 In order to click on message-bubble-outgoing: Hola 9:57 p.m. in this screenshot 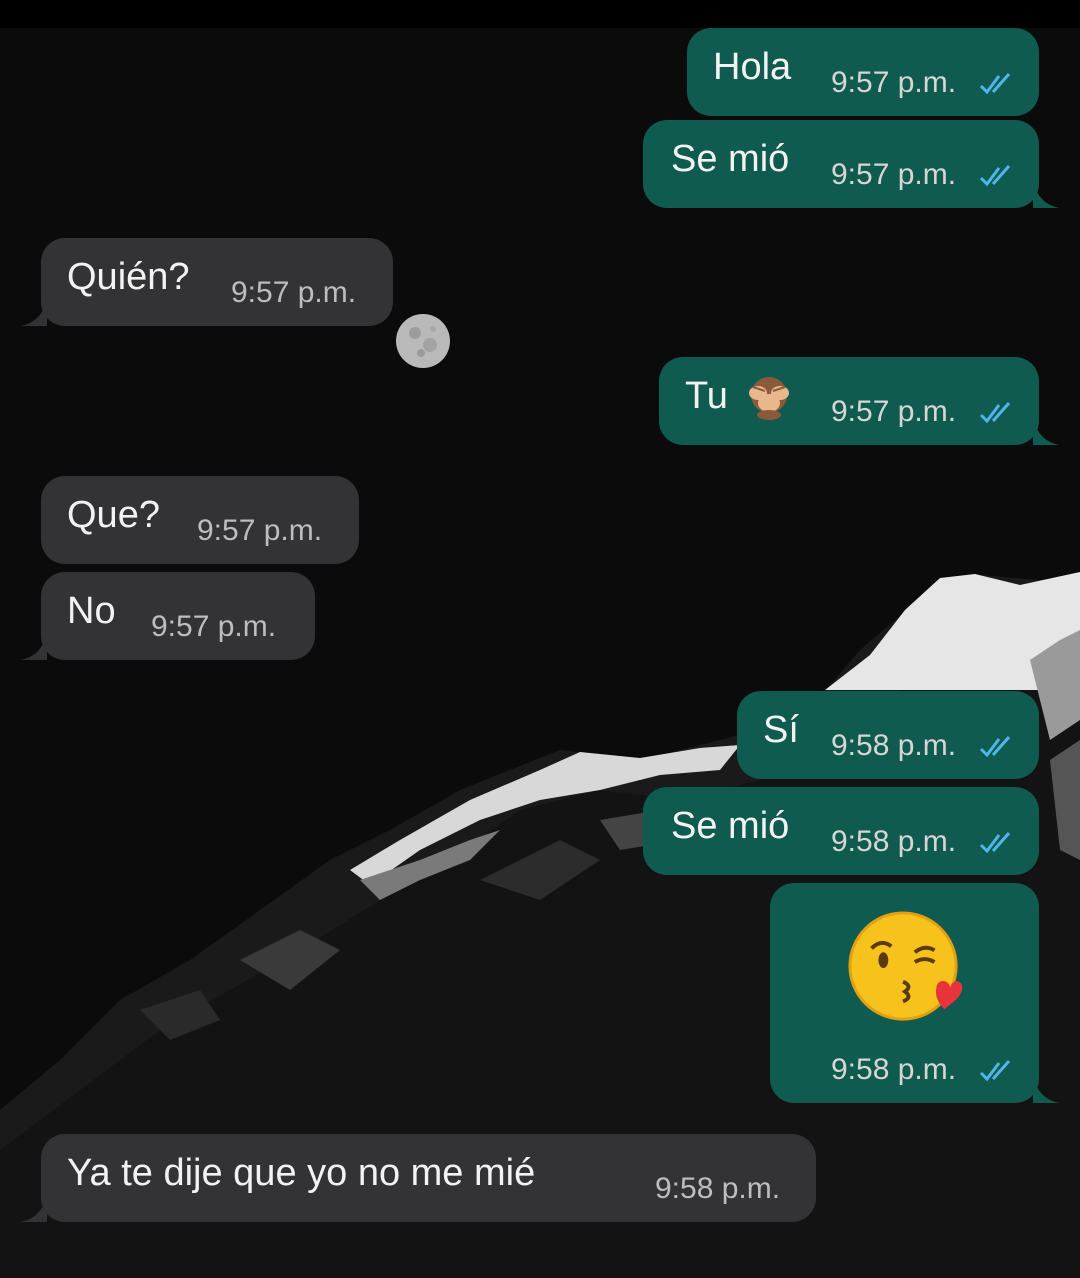, I will do `click(863, 72)`.